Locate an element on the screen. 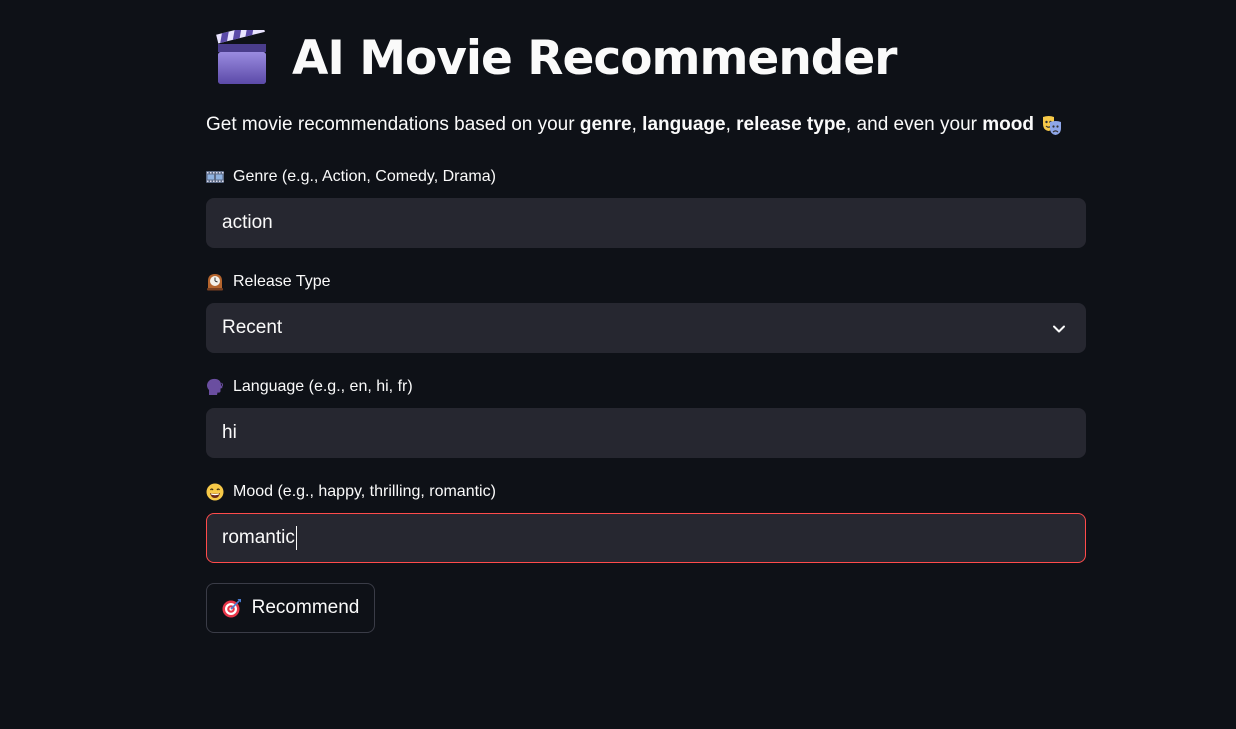 The width and height of the screenshot is (1236, 729). mood-label: Mood (e.g., happy, thrilling, romantic) is located at coordinates (351, 492).